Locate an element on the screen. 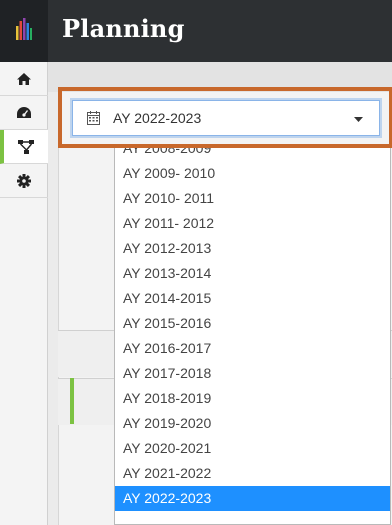 This screenshot has height=525, width=392. sidebar is located at coordinates (24, 293).